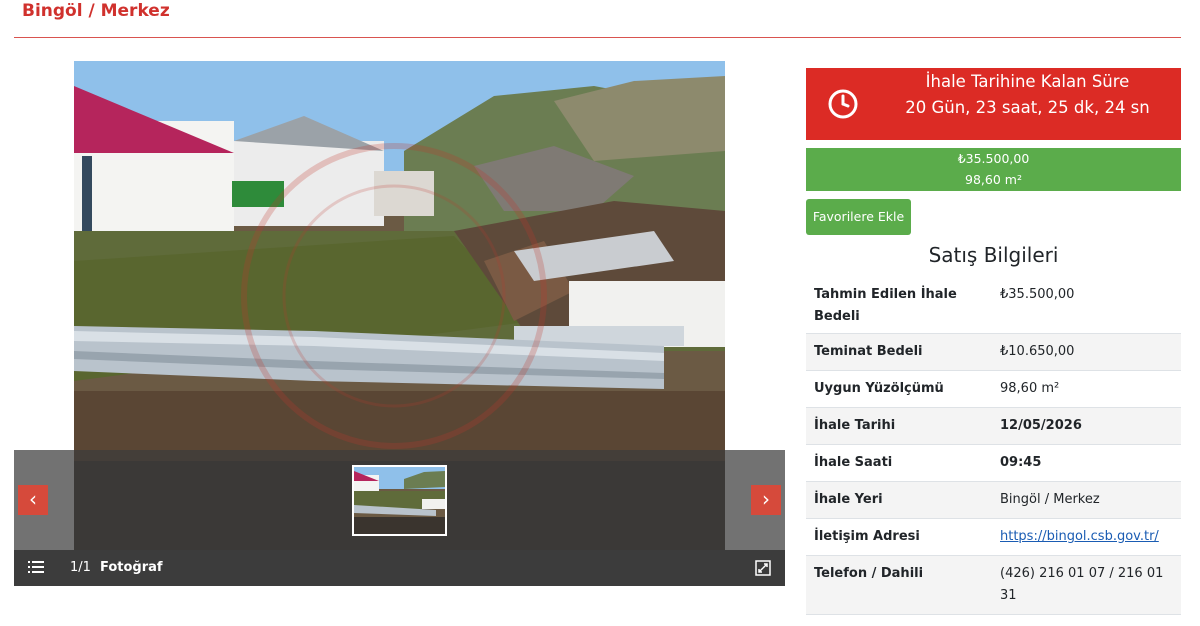 This screenshot has height=626, width=1200. I want to click on price-value: ₺35.500,00, so click(993, 158).